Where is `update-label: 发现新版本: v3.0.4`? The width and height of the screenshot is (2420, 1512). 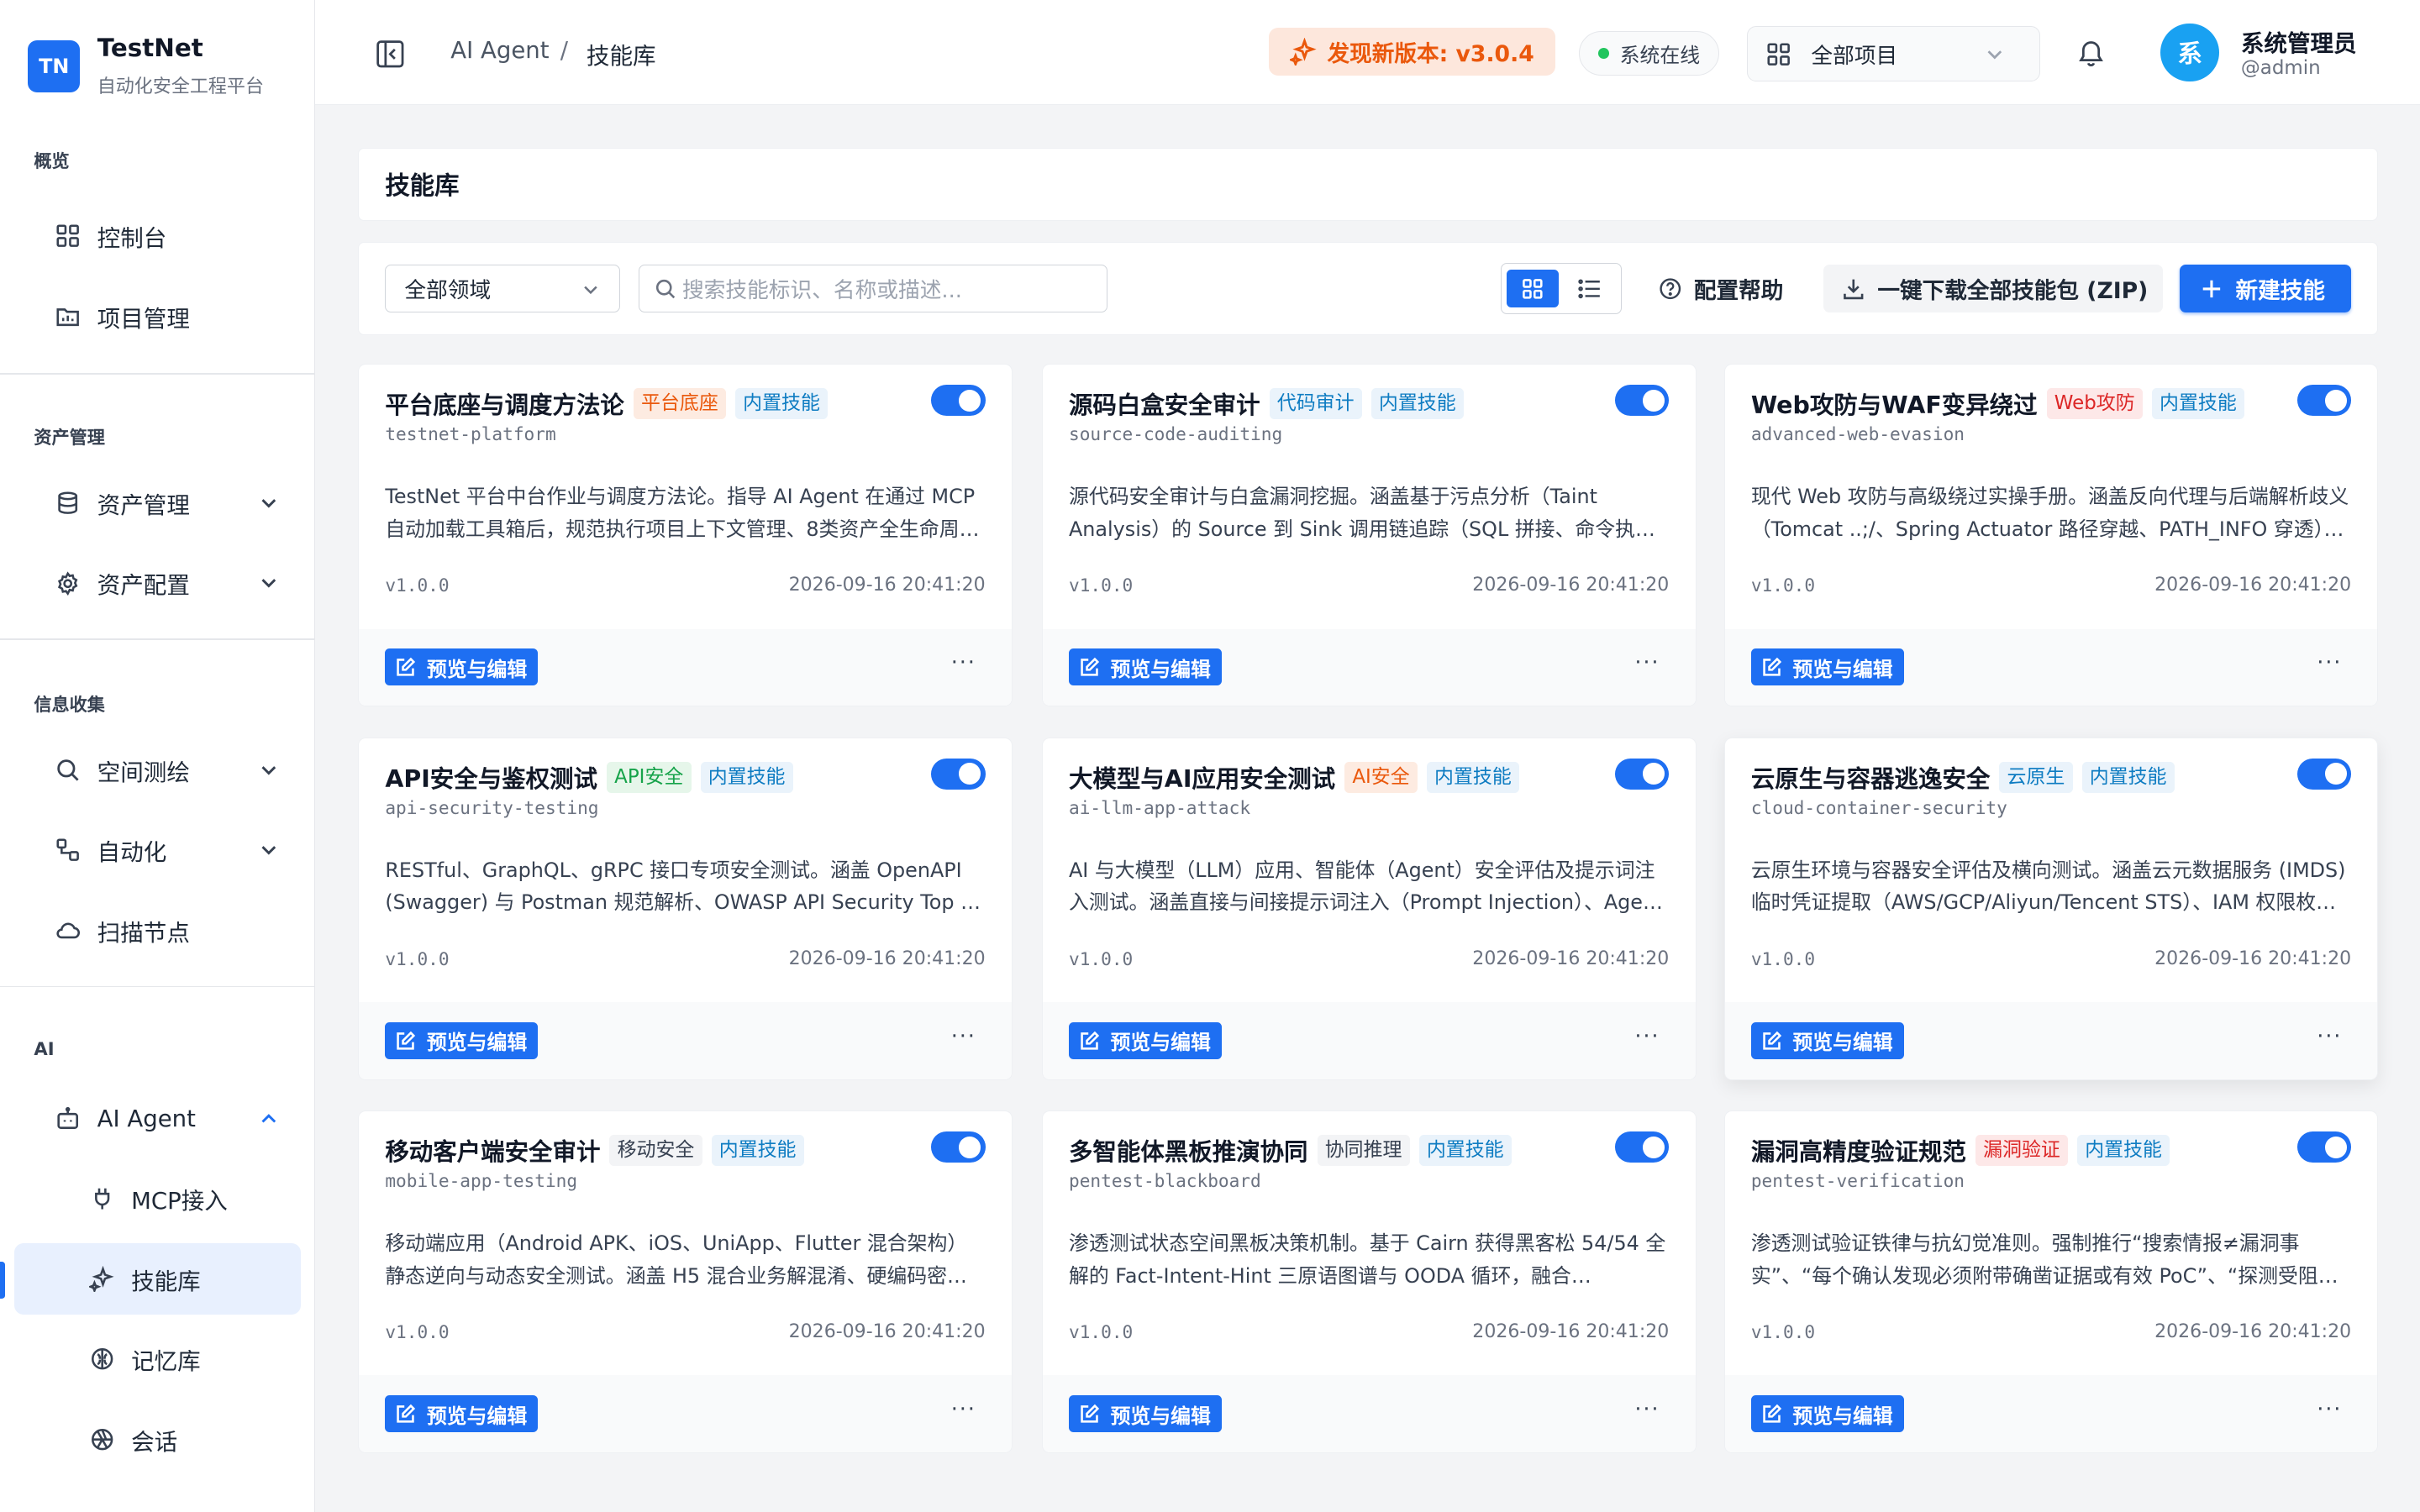
update-label: 发现新版本: v3.0.4 is located at coordinates (1430, 54).